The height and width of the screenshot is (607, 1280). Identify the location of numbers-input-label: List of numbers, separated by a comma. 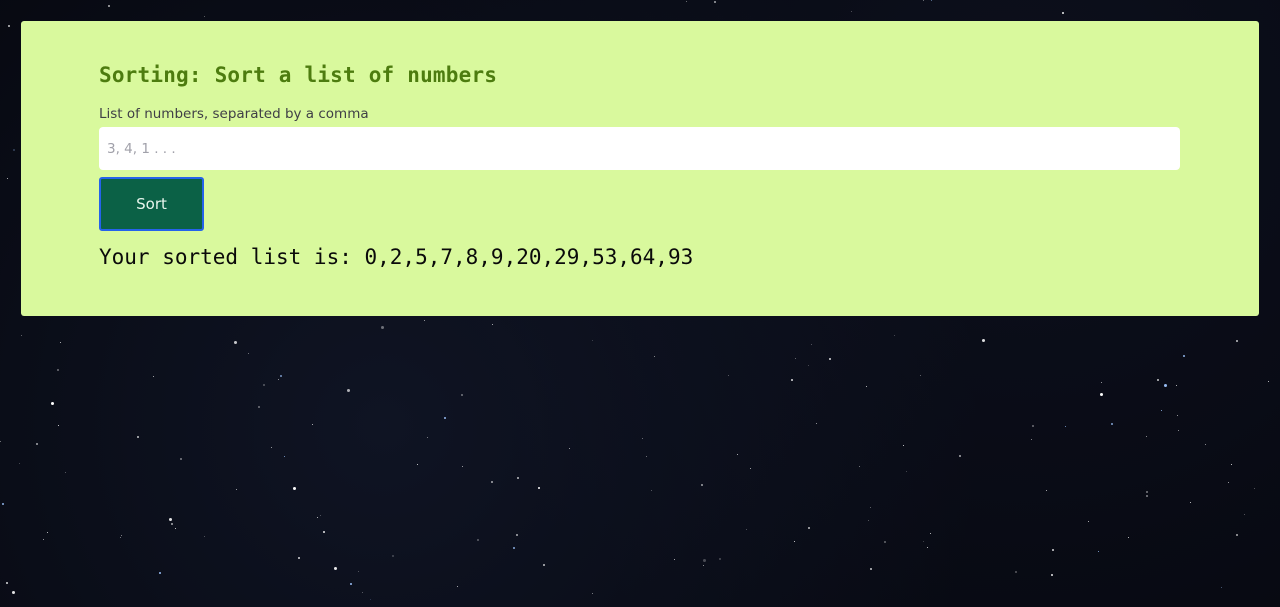
(234, 114).